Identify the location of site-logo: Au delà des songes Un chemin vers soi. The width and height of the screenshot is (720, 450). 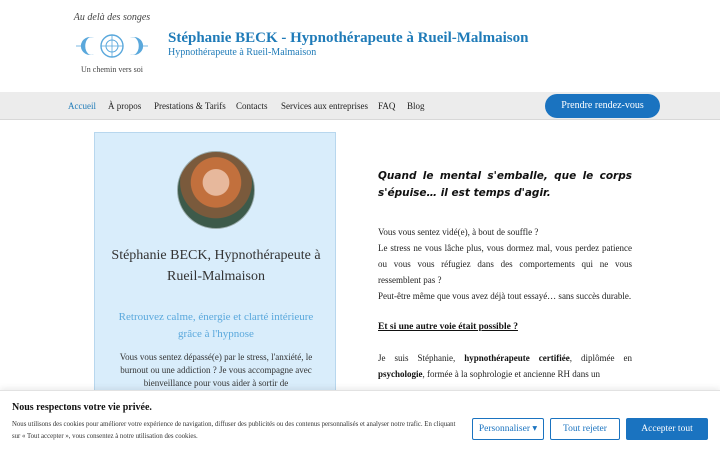
(112, 43).